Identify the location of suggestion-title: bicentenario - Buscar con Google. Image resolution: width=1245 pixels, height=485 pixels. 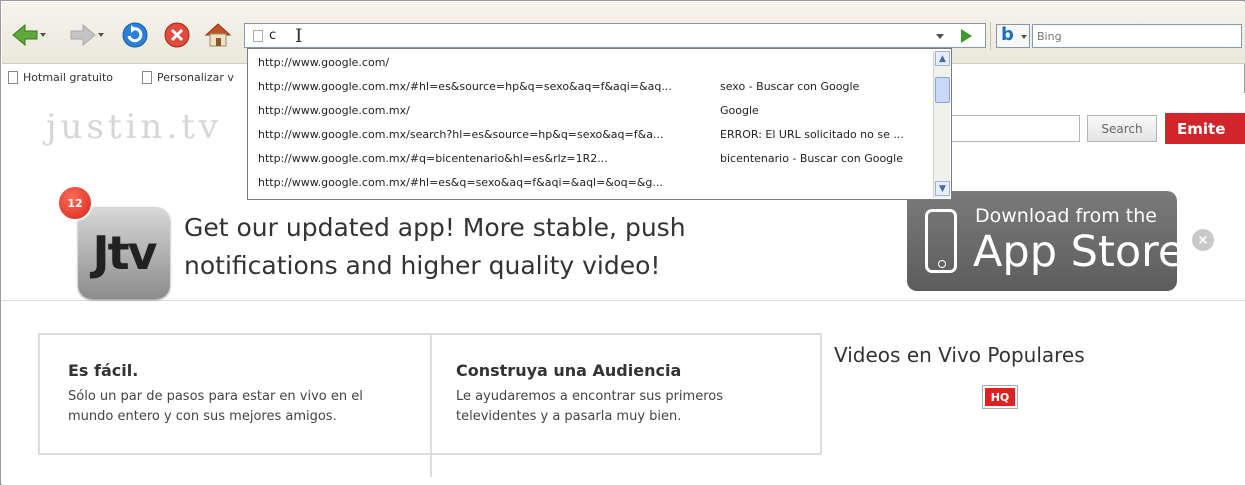
(811, 158).